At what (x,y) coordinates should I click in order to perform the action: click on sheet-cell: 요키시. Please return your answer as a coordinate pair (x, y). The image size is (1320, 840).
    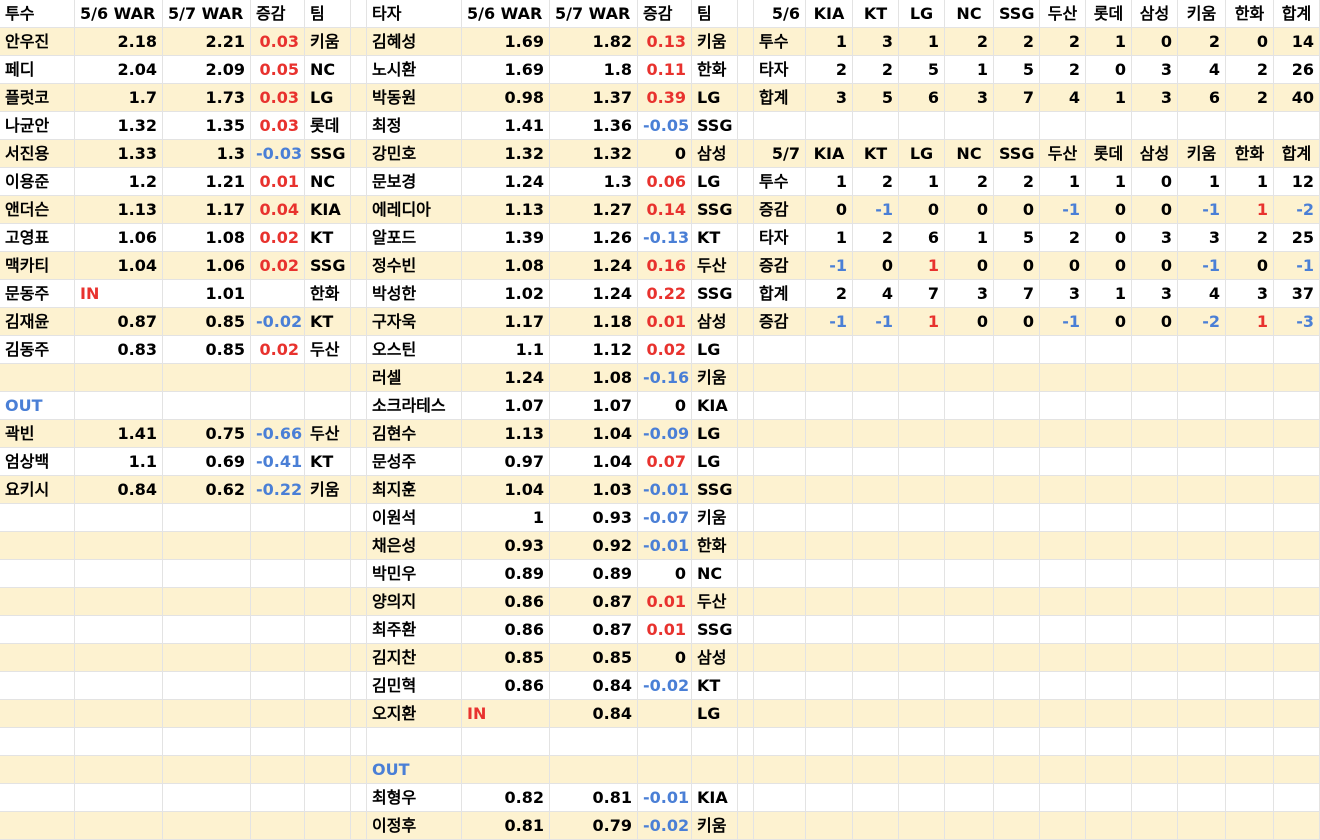
    Looking at the image, I should click on (37, 490).